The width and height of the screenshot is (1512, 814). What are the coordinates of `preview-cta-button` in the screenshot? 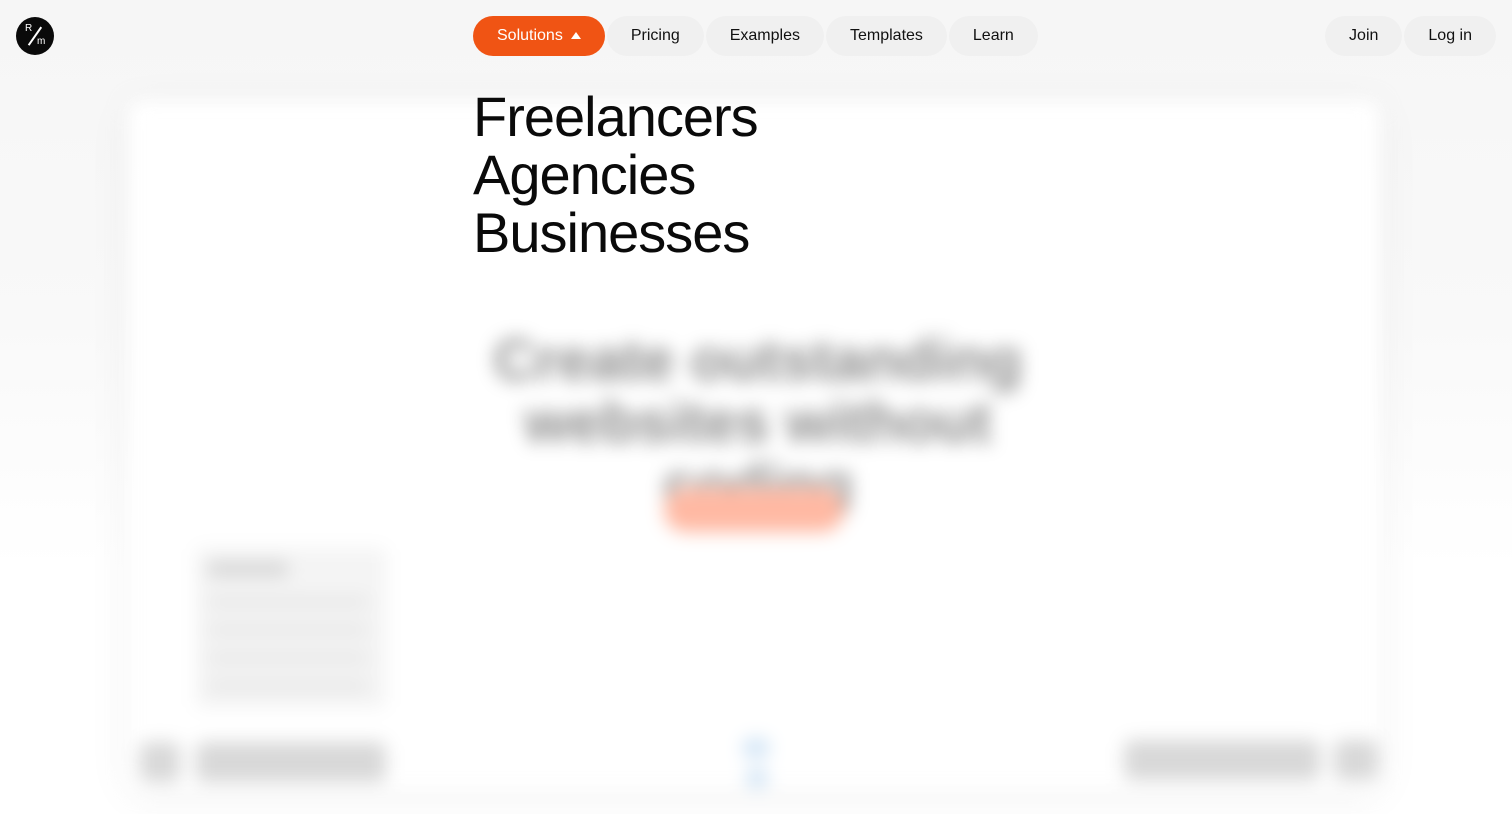 It's located at (754, 510).